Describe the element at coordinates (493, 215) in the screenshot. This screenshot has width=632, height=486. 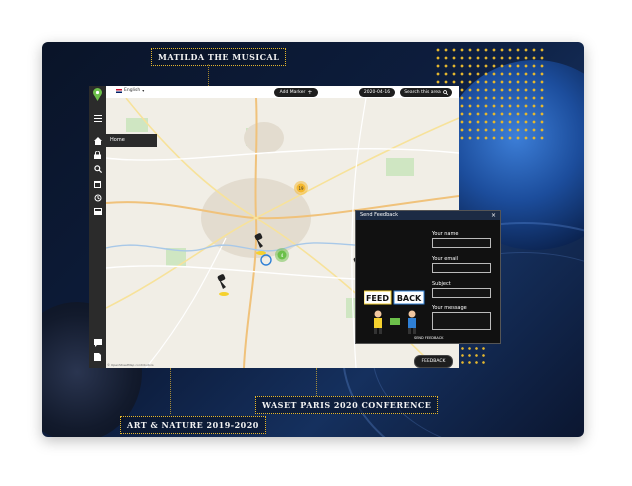
I see `close-icon: ×` at that location.